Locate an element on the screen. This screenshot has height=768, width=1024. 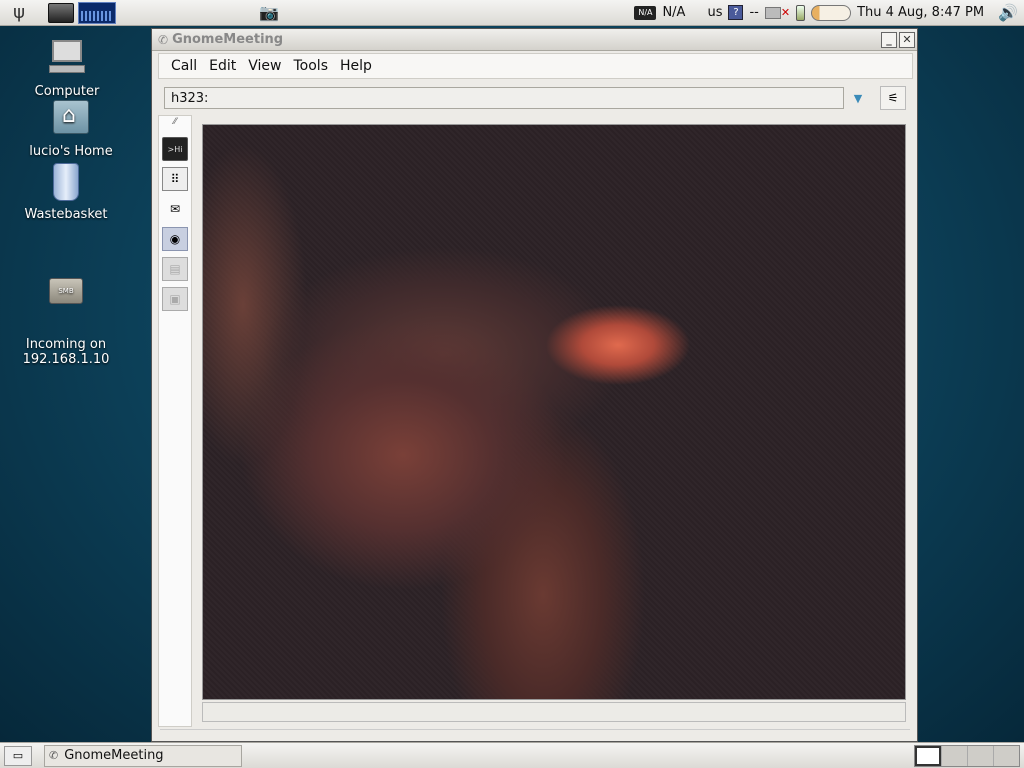
menu-help: Help is located at coordinates (356, 66).